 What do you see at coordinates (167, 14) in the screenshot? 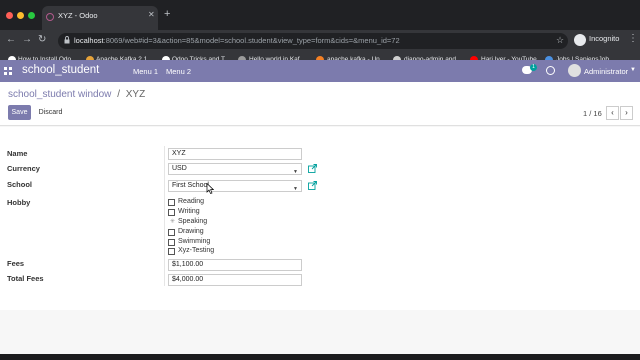
I see `new-tab-button: +` at bounding box center [167, 14].